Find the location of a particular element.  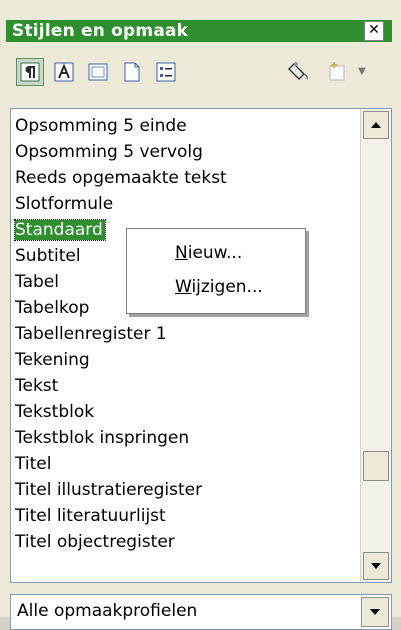

list-item: Tekstblok is located at coordinates (185, 412).